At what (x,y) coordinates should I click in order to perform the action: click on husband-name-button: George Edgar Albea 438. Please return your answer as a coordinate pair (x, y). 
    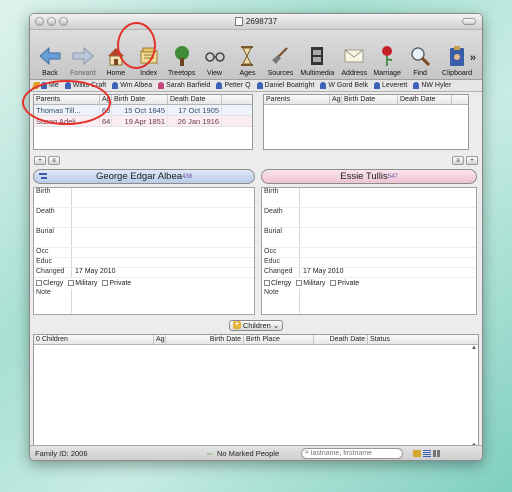
    Looking at the image, I should click on (144, 176).